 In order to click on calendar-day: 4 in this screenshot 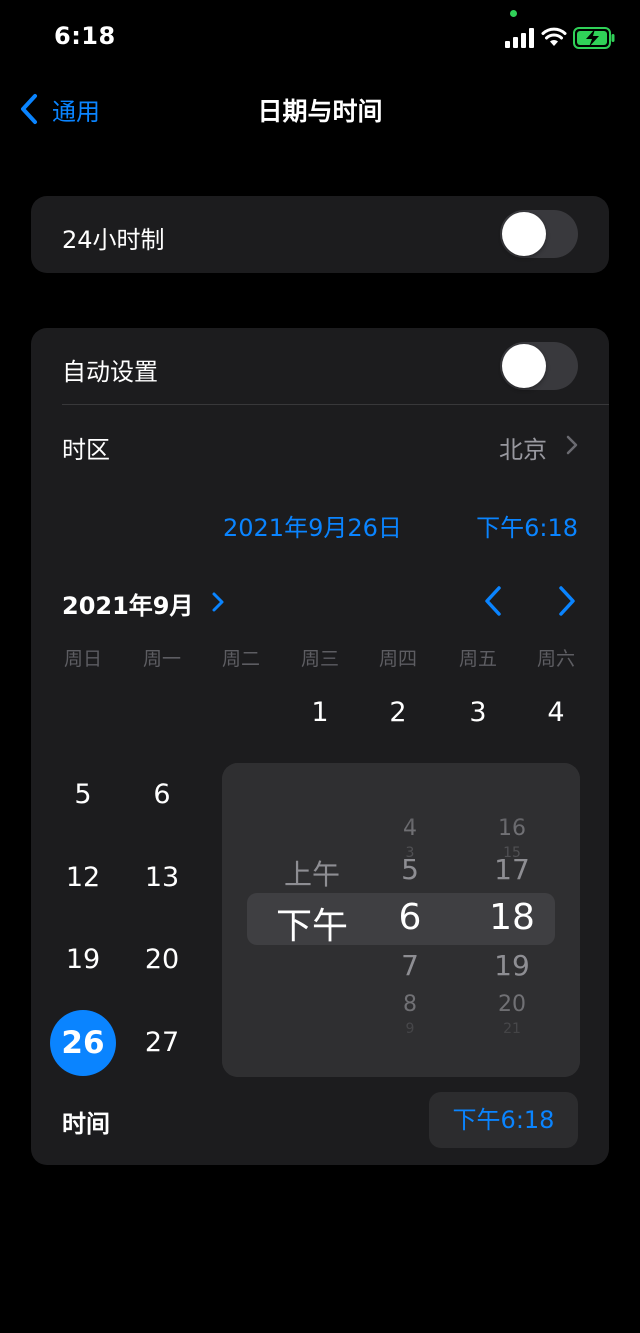, I will do `click(556, 713)`.